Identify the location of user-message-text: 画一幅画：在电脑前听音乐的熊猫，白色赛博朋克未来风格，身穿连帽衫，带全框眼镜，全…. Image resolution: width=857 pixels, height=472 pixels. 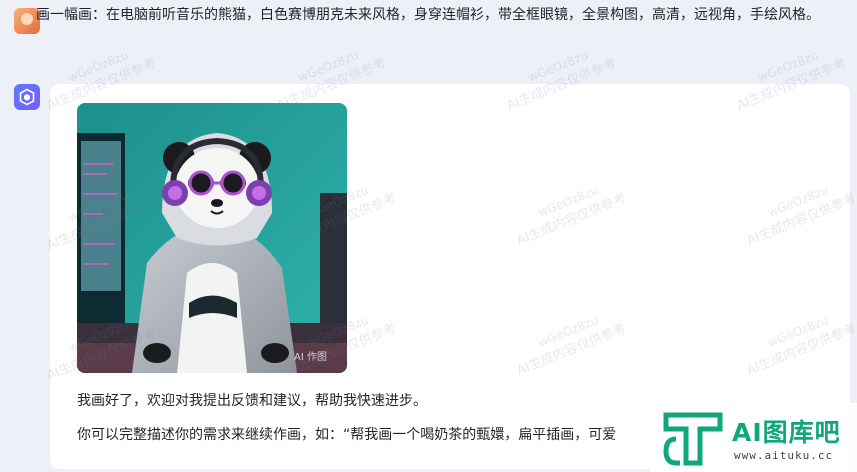
(428, 15).